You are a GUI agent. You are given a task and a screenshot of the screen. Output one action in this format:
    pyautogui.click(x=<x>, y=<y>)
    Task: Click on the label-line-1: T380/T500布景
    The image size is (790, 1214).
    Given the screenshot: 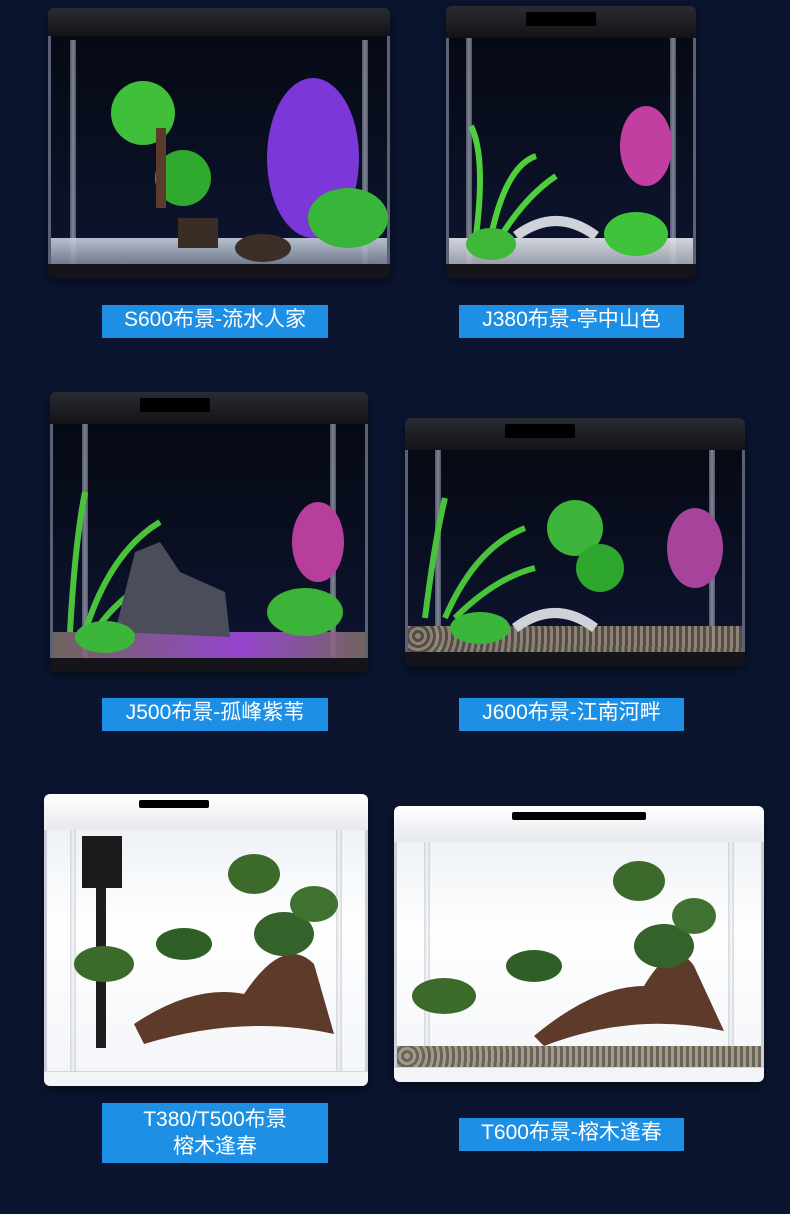 What is the action you would take?
    pyautogui.click(x=215, y=1119)
    